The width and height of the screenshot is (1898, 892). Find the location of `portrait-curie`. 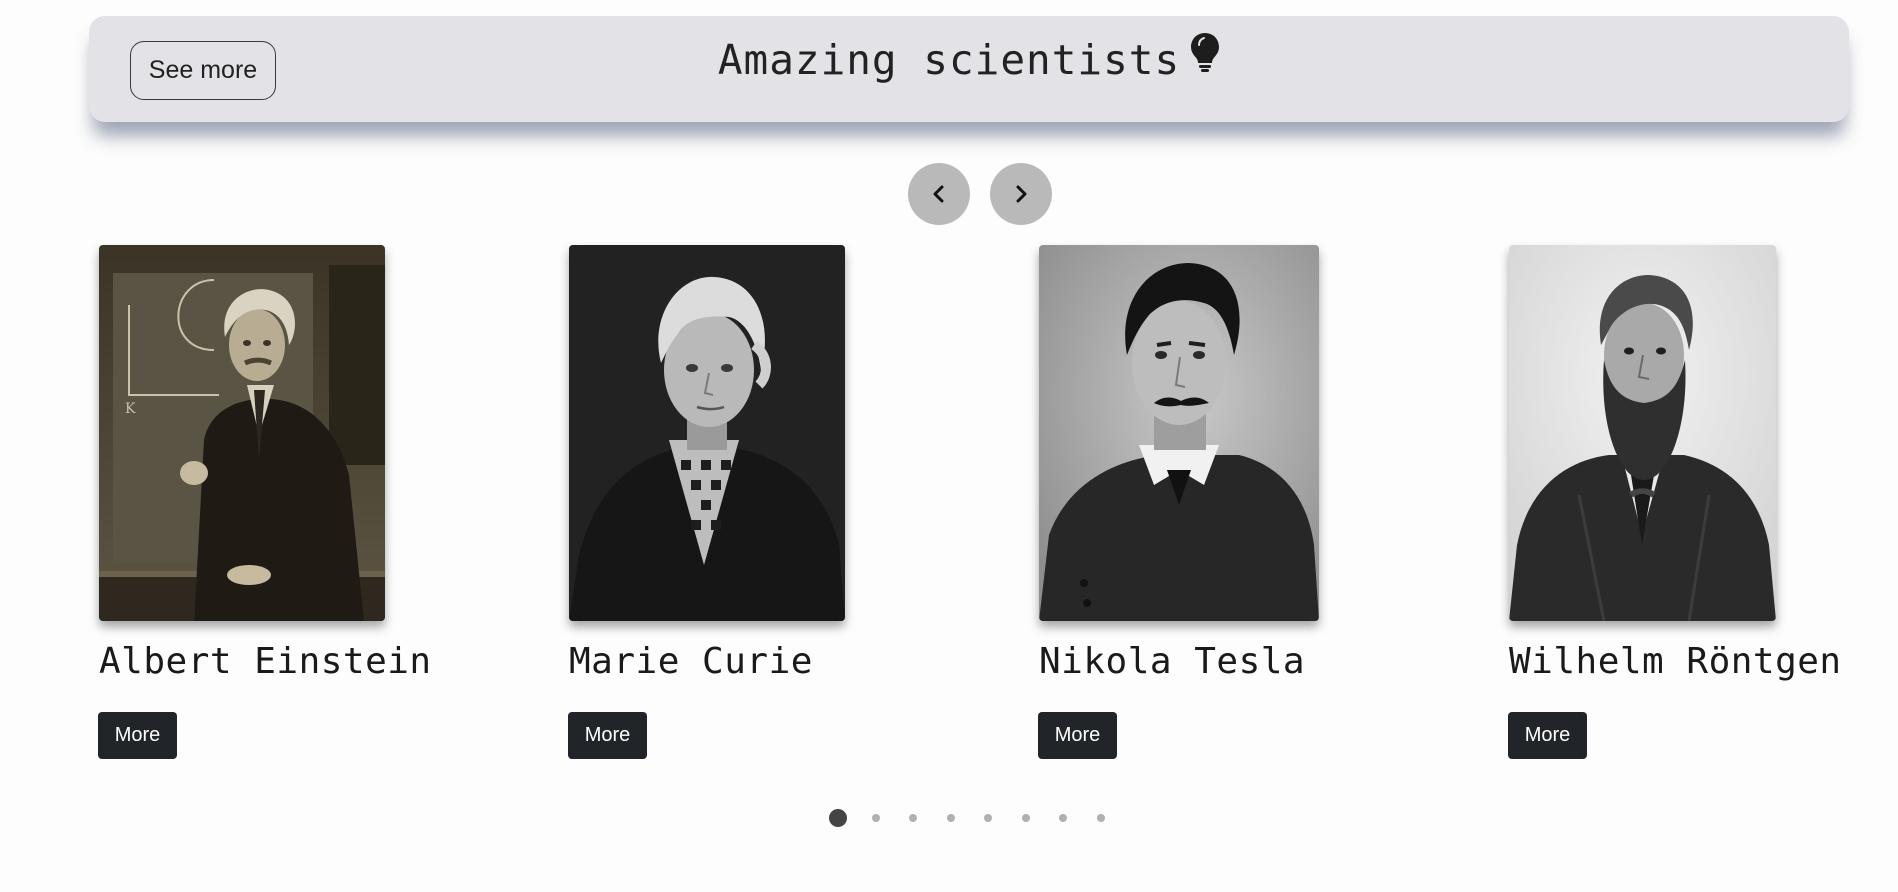

portrait-curie is located at coordinates (707, 433).